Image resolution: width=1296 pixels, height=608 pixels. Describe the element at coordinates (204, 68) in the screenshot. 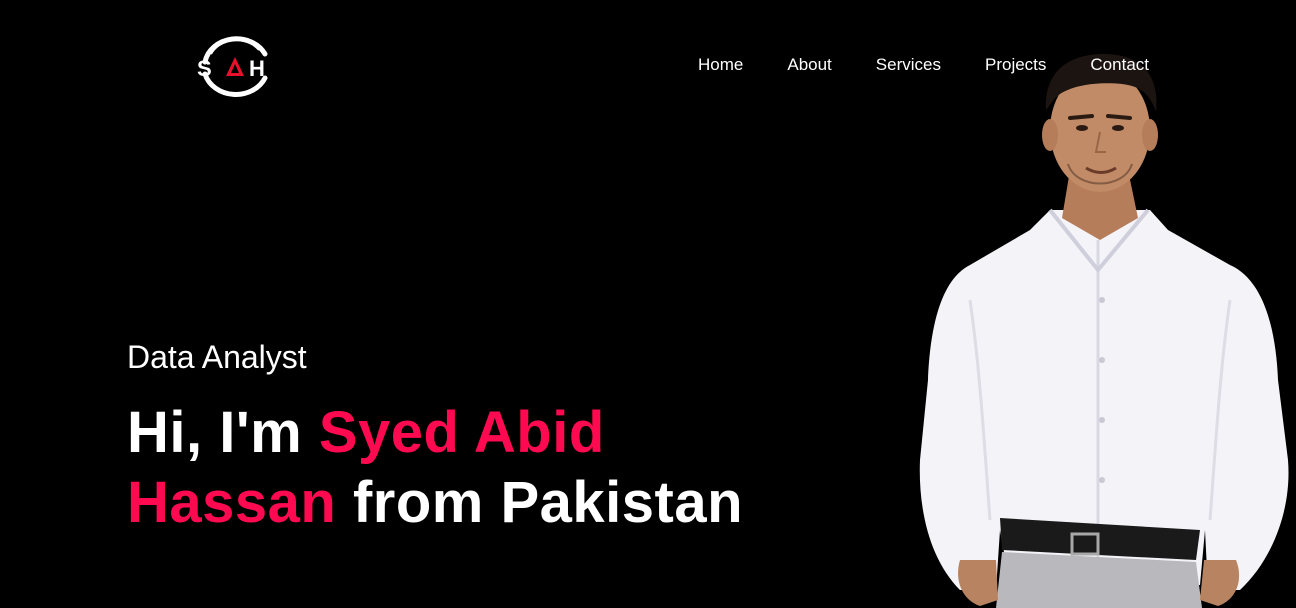

I see `logo-letter-s: S` at that location.